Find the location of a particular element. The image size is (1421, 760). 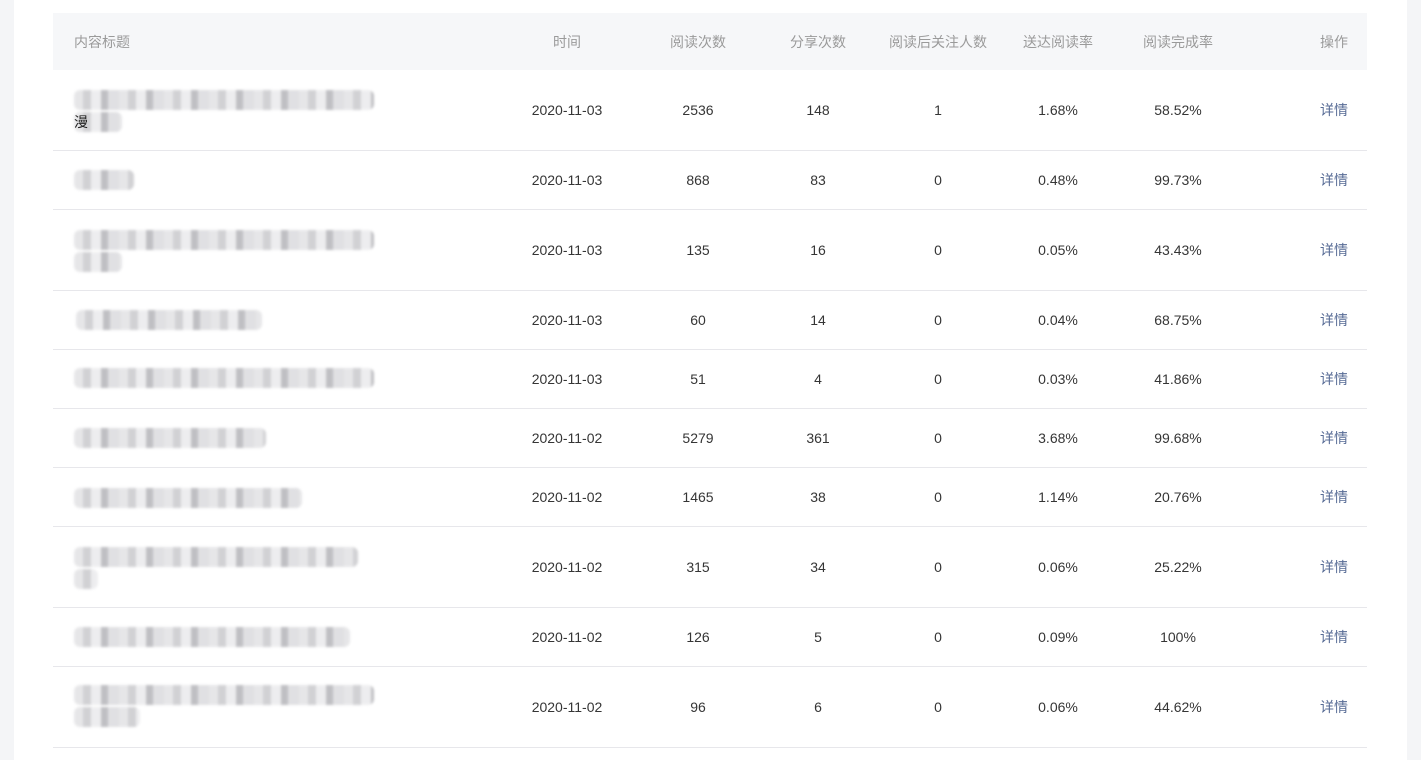

row-completion-rate: 25.22% is located at coordinates (1178, 567).